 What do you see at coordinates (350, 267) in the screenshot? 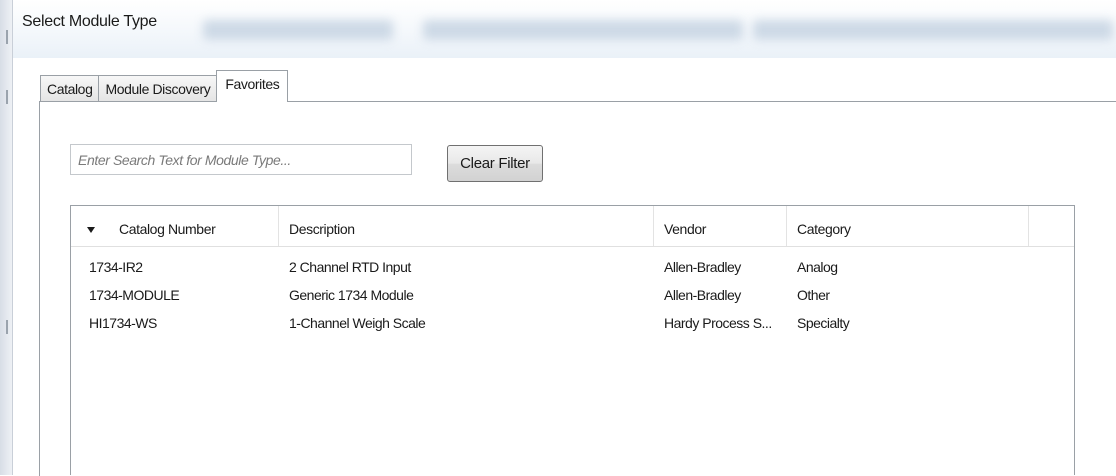
I see `cell-description: 2 Channel RTD Input` at bounding box center [350, 267].